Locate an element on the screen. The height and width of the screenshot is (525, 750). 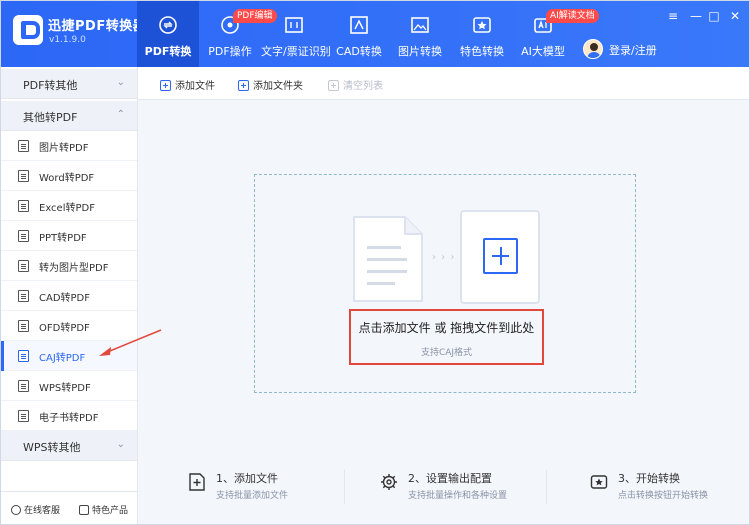
app-name: 迅捷PDF转换器 is located at coordinates (97, 26).